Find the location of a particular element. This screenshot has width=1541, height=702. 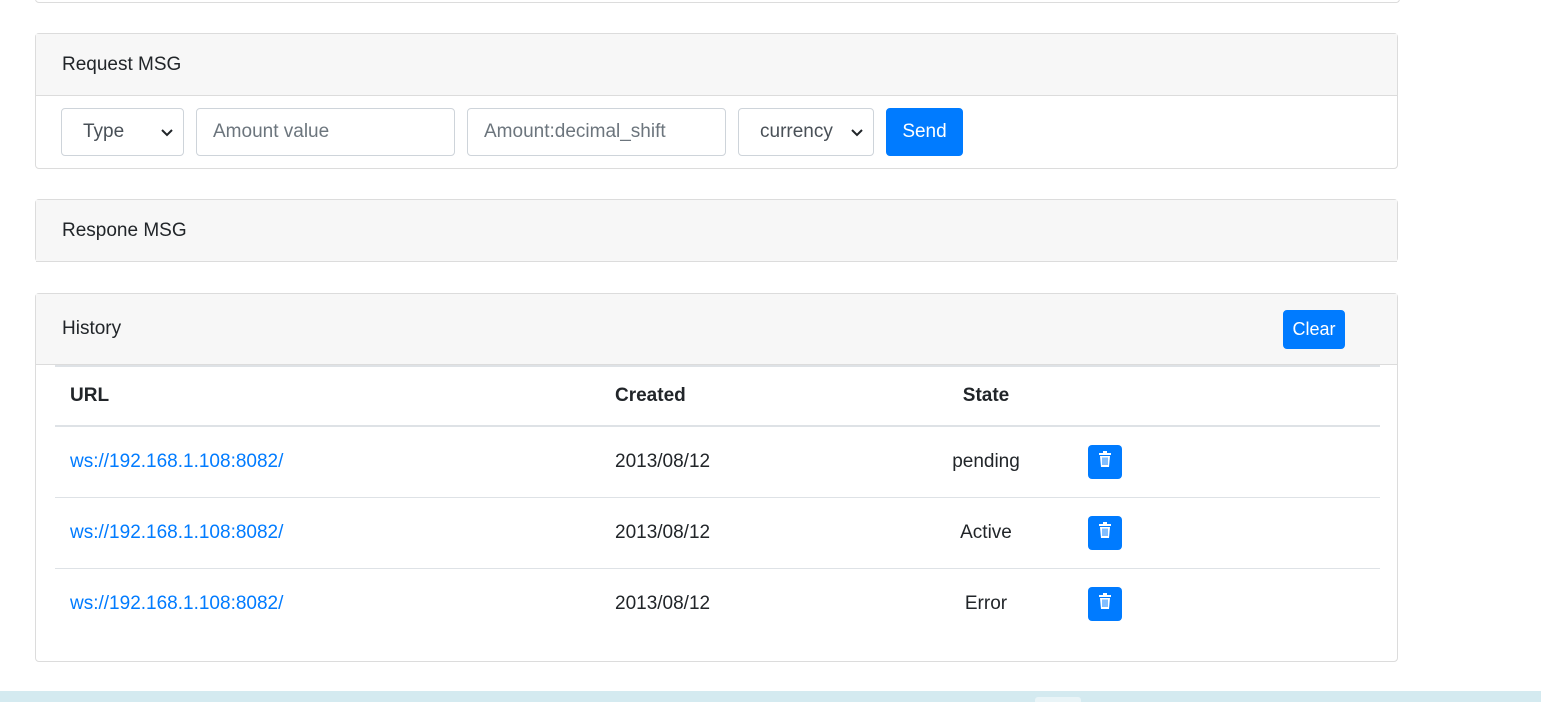

type-select: Type is located at coordinates (122, 132).